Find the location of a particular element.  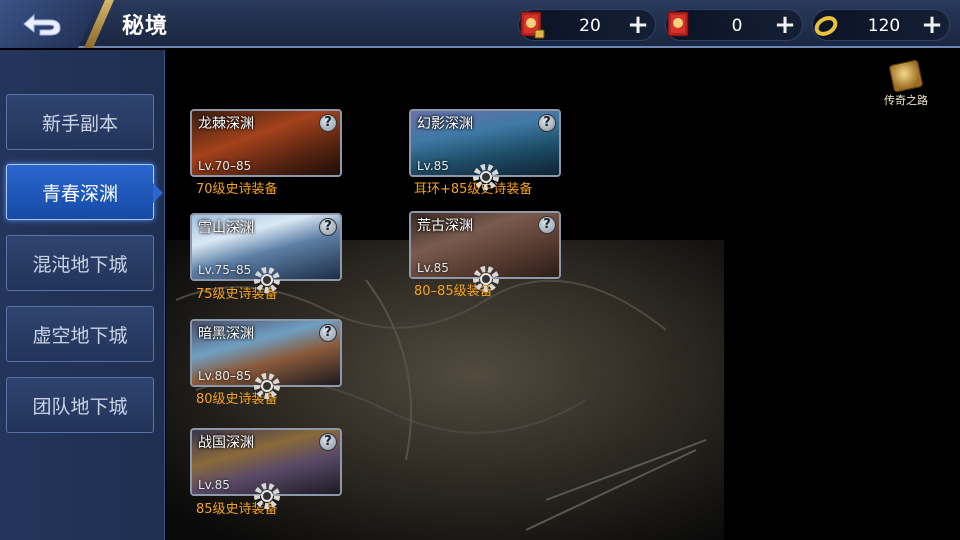

back-arrow-icon is located at coordinates (42, 24).